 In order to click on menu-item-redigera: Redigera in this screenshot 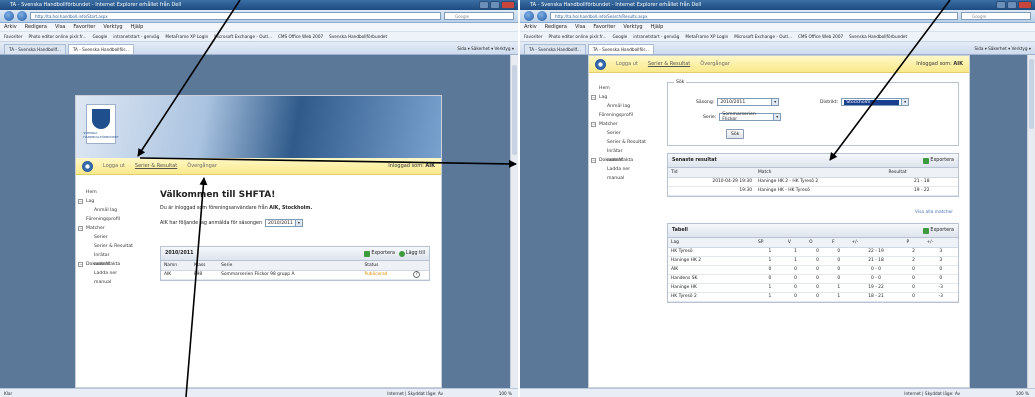, I will do `click(556, 27)`.